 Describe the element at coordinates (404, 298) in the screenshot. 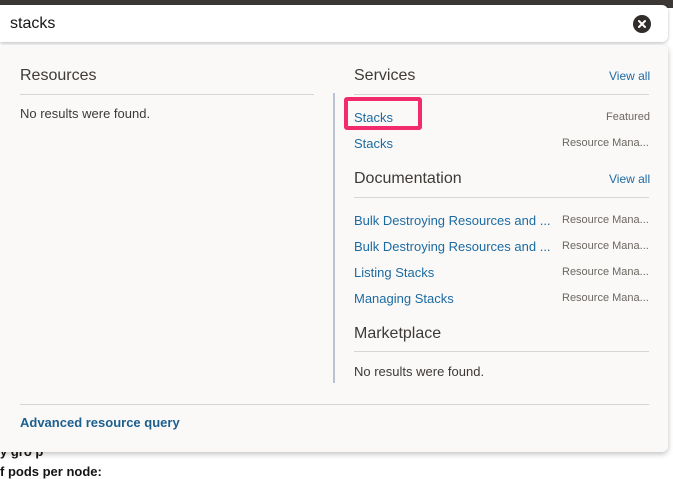

I see `doc-result-managing-stacks: Managing Stacks` at that location.